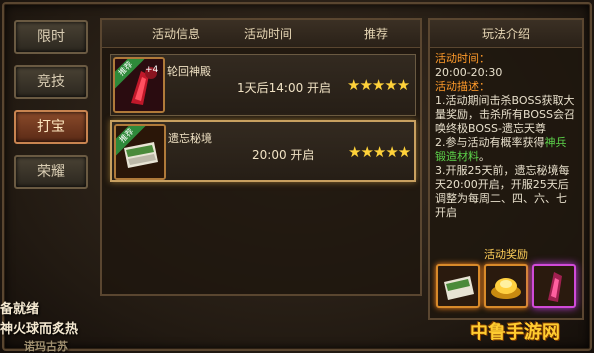 This screenshot has height=353, width=594. I want to click on reward-gold-ingot-icon, so click(506, 286).